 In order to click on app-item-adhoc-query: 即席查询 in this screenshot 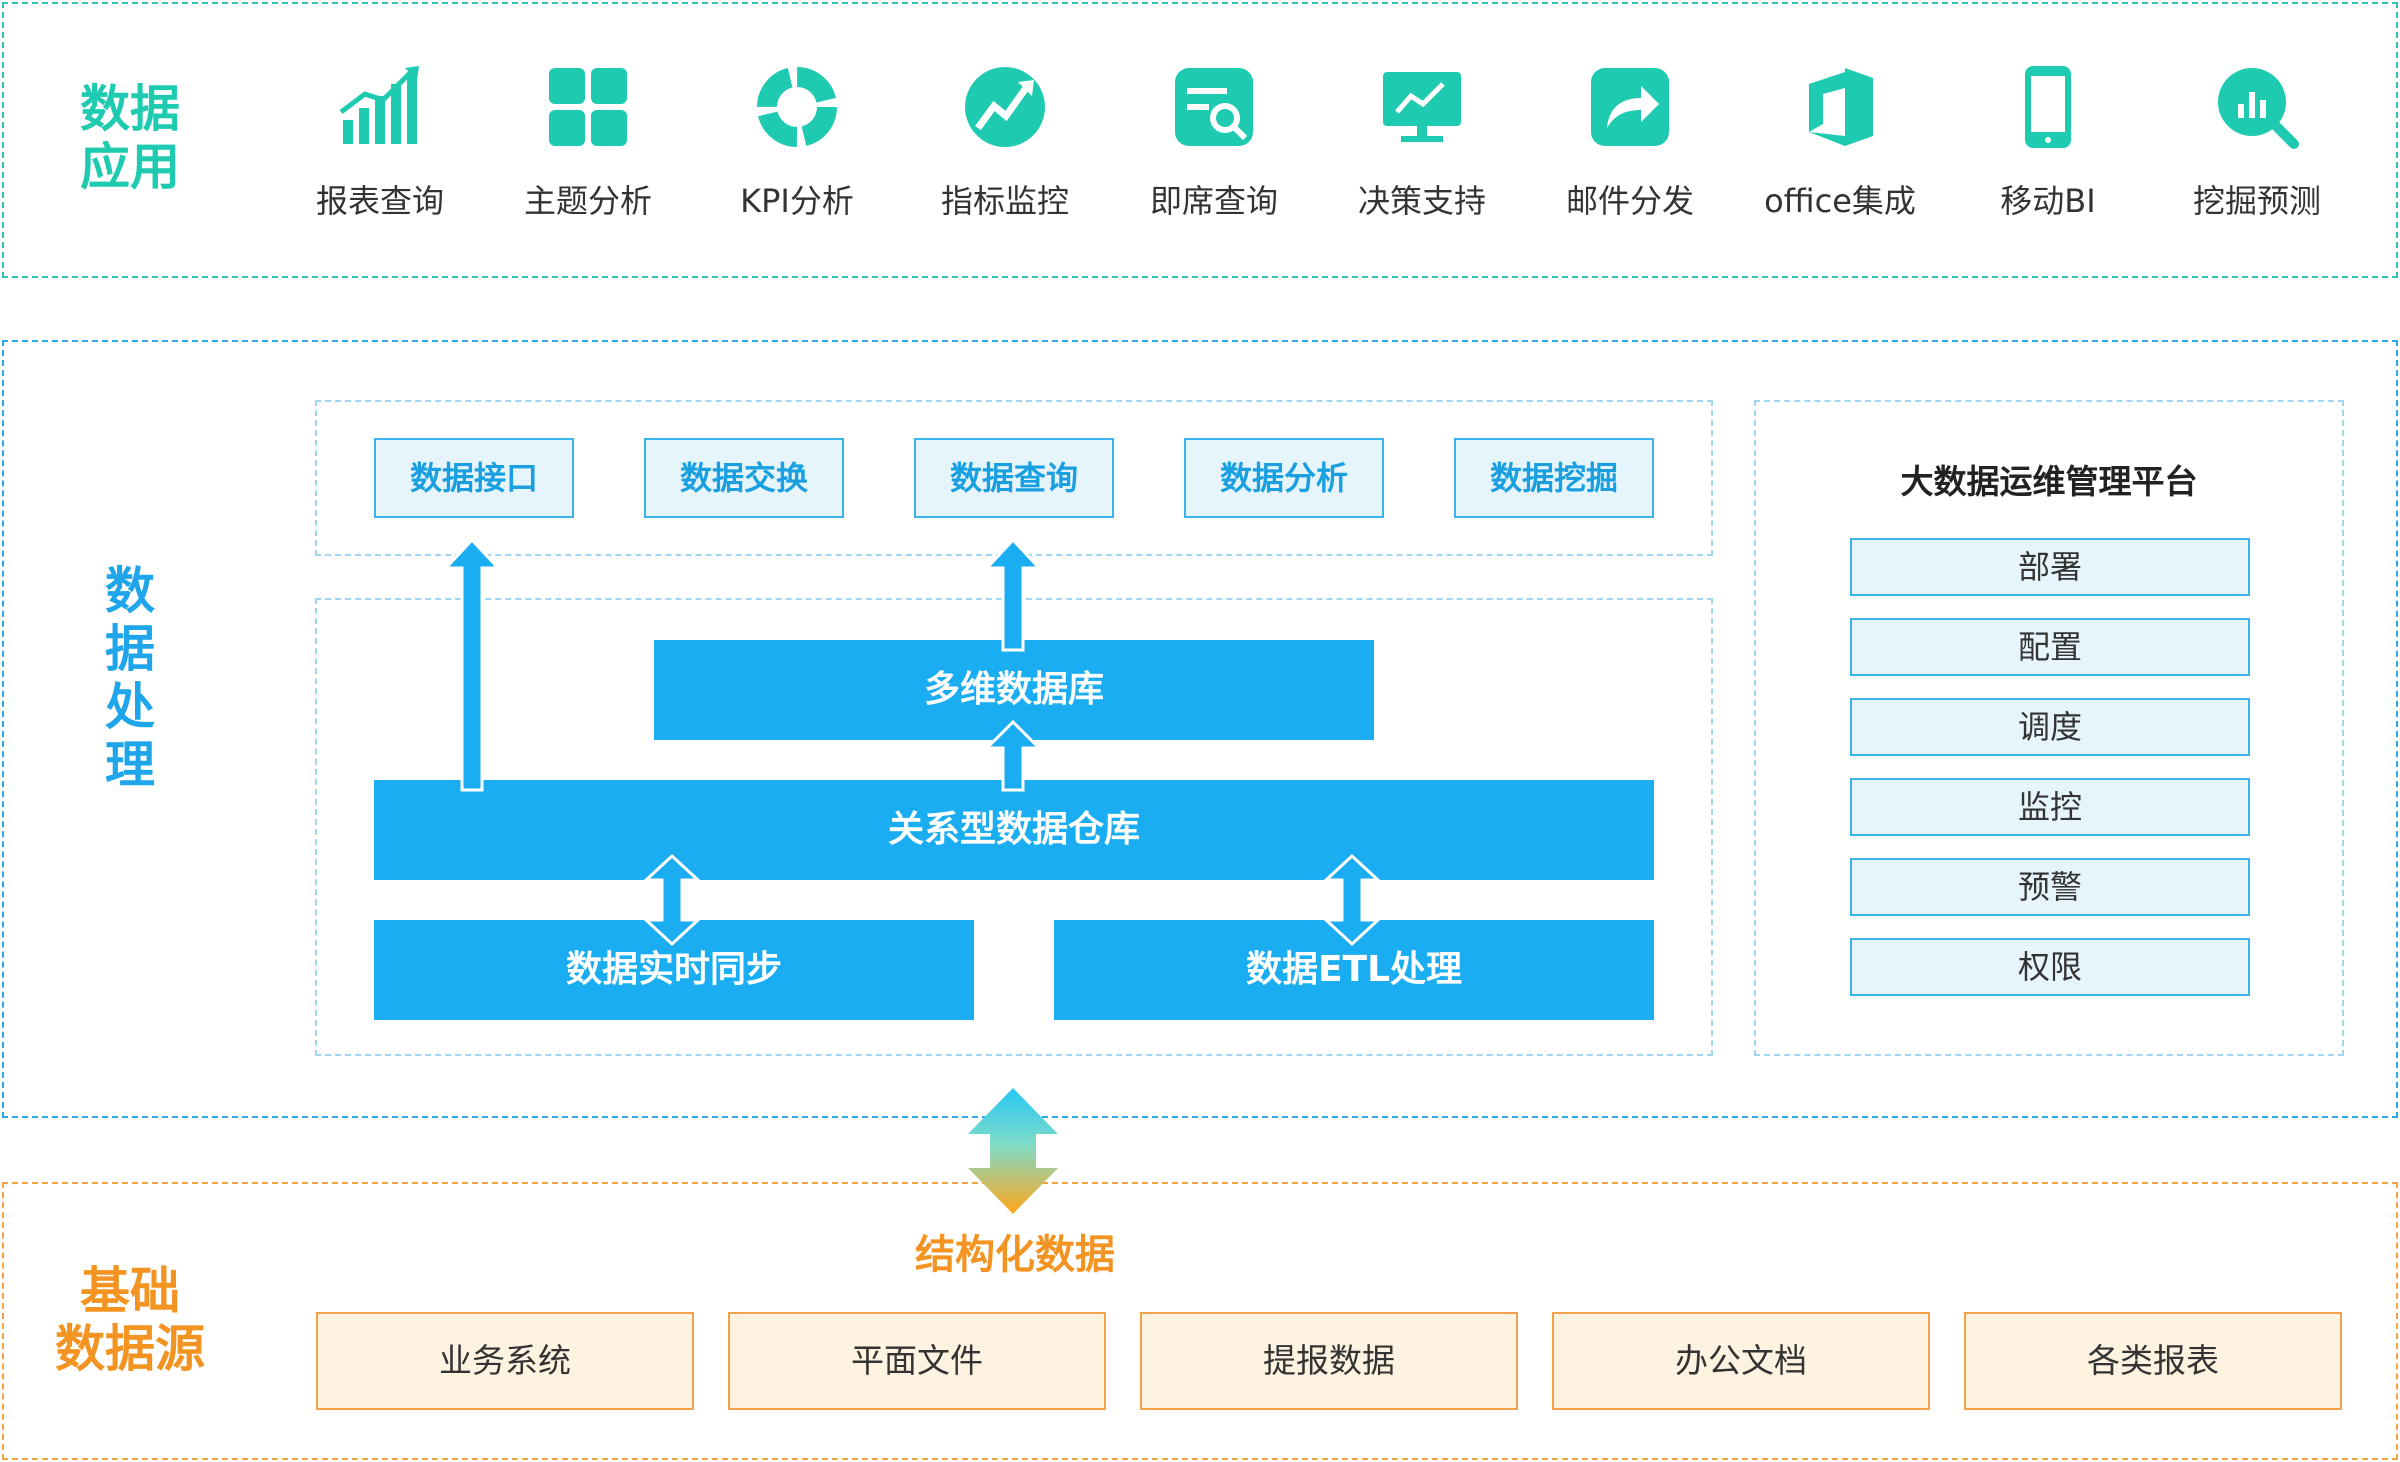, I will do `click(1214, 141)`.